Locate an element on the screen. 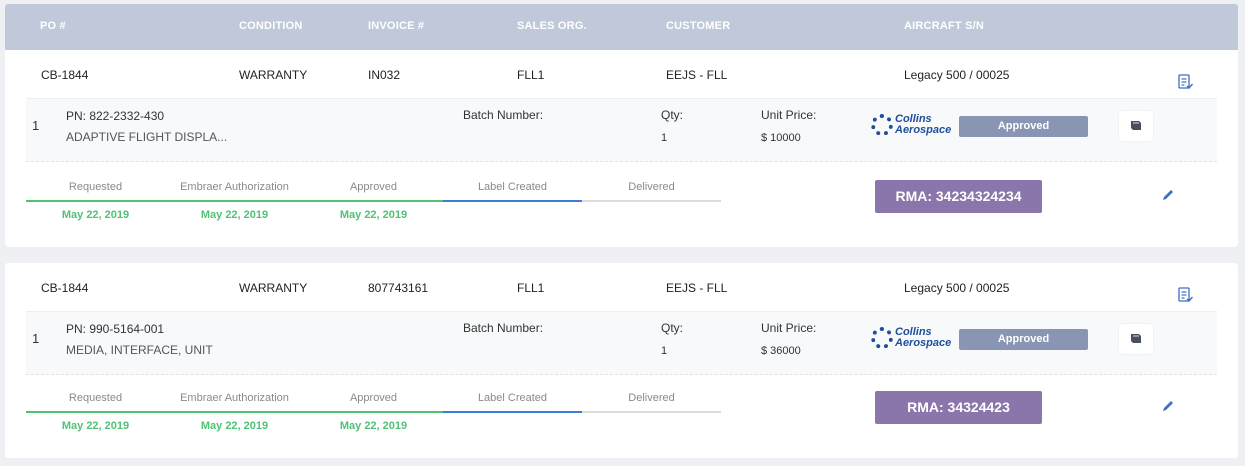 The height and width of the screenshot is (466, 1245). rma-button: RMA: 34324423 is located at coordinates (958, 407).